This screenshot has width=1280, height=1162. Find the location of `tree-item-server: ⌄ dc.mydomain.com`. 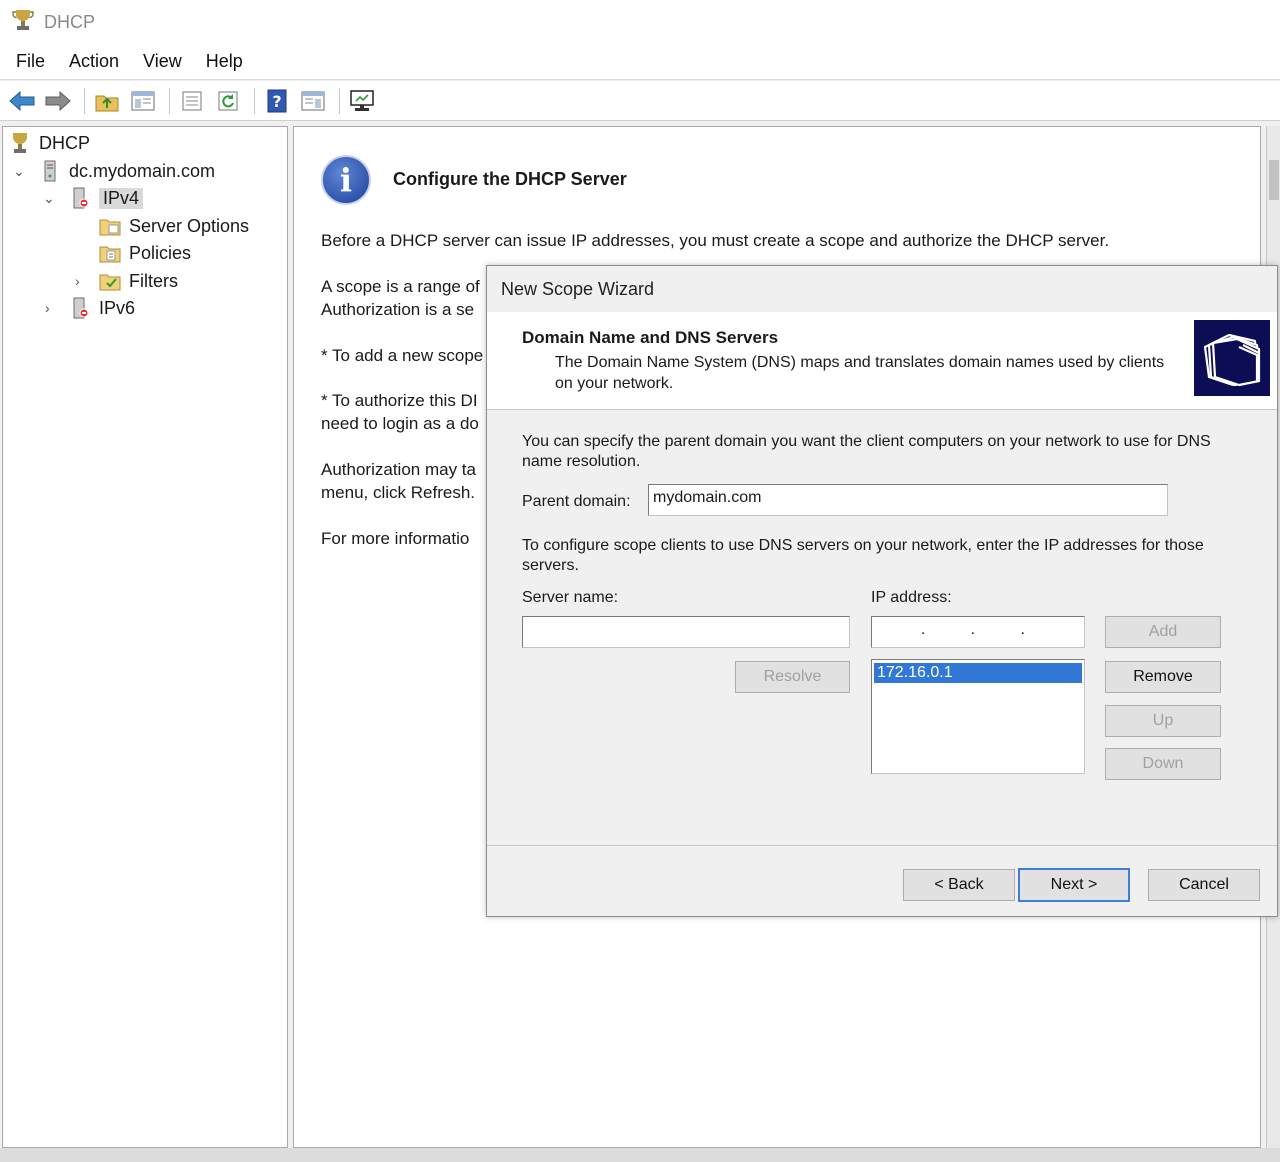

tree-item-server: ⌄ dc.mydomain.com is located at coordinates (114, 171).